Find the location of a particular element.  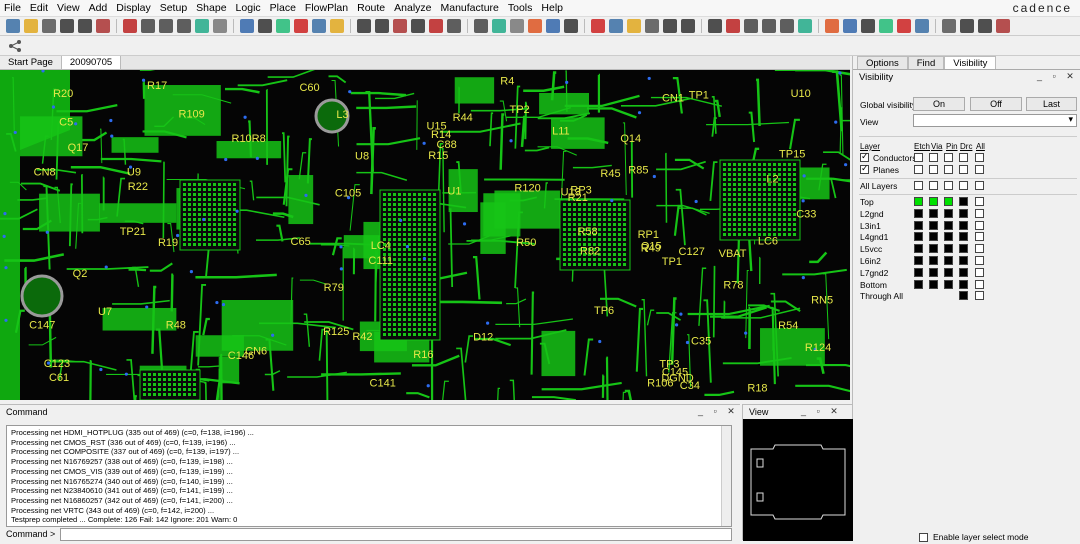

menu-flowplan: FlowPlan is located at coordinates (326, 8).